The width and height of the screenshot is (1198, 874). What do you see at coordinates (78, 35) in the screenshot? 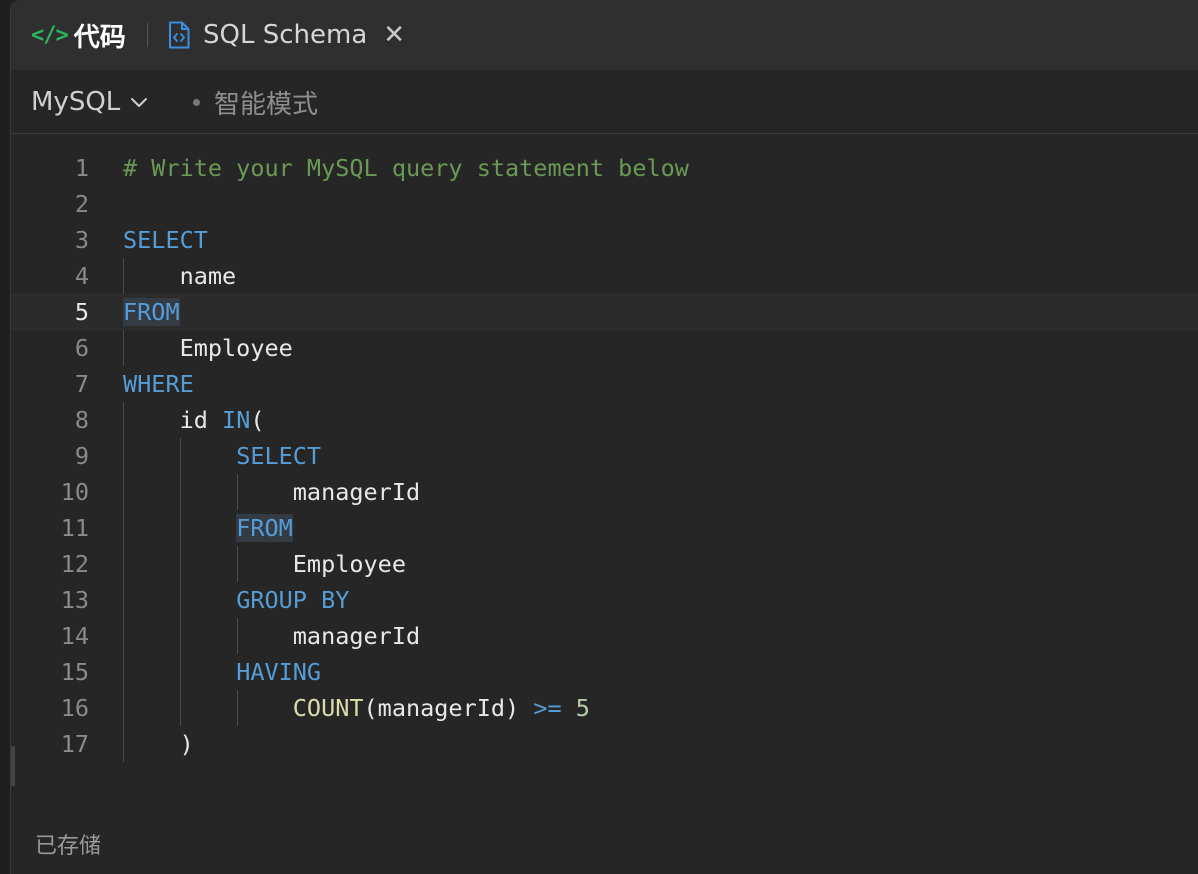
I see `tab-code: </> 代码` at bounding box center [78, 35].